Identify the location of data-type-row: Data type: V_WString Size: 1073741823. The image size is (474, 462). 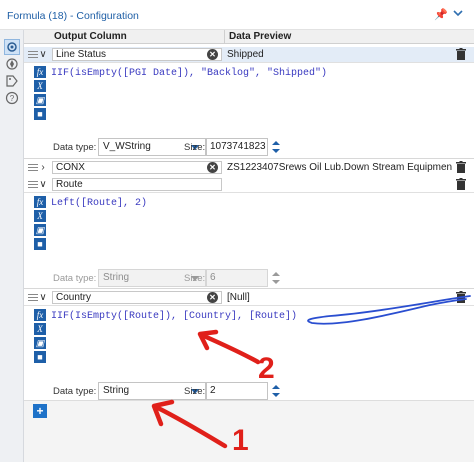
(249, 147).